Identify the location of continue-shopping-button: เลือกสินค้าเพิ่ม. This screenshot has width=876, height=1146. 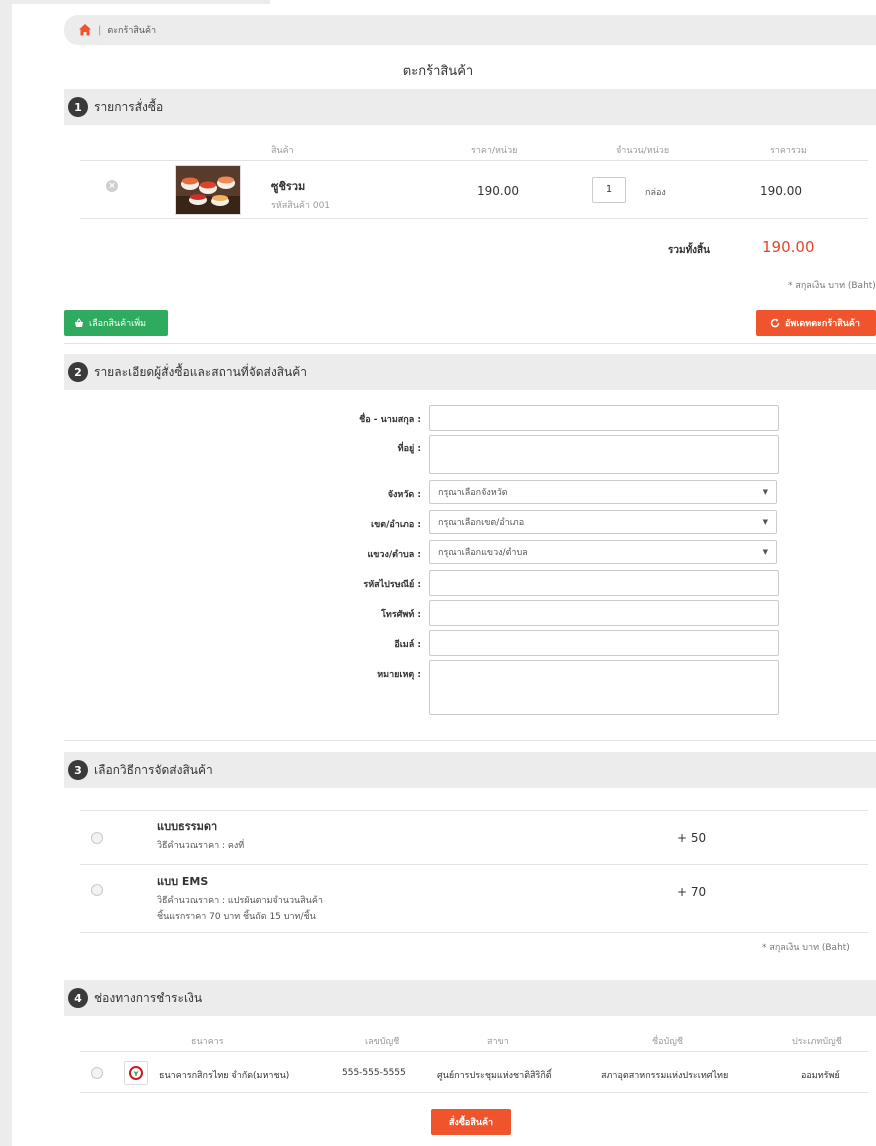
(116, 323).